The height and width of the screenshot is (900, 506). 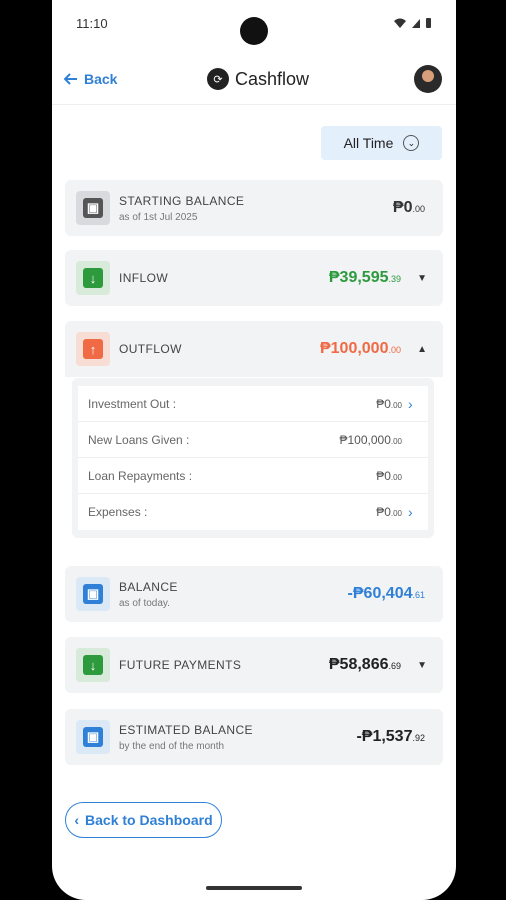 I want to click on starting-balance-label: STARTING BALANCE as of 1st Jul 2025, so click(x=182, y=208).